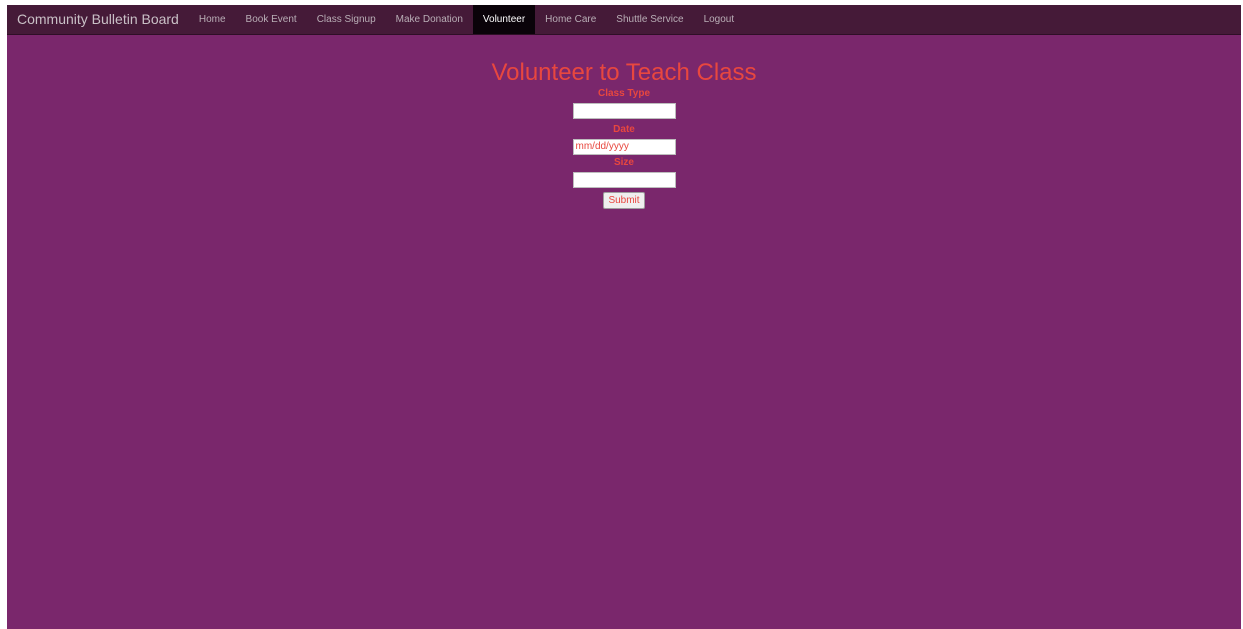 This screenshot has height=629, width=1243. What do you see at coordinates (212, 19) in the screenshot?
I see `nav-item-home: Home` at bounding box center [212, 19].